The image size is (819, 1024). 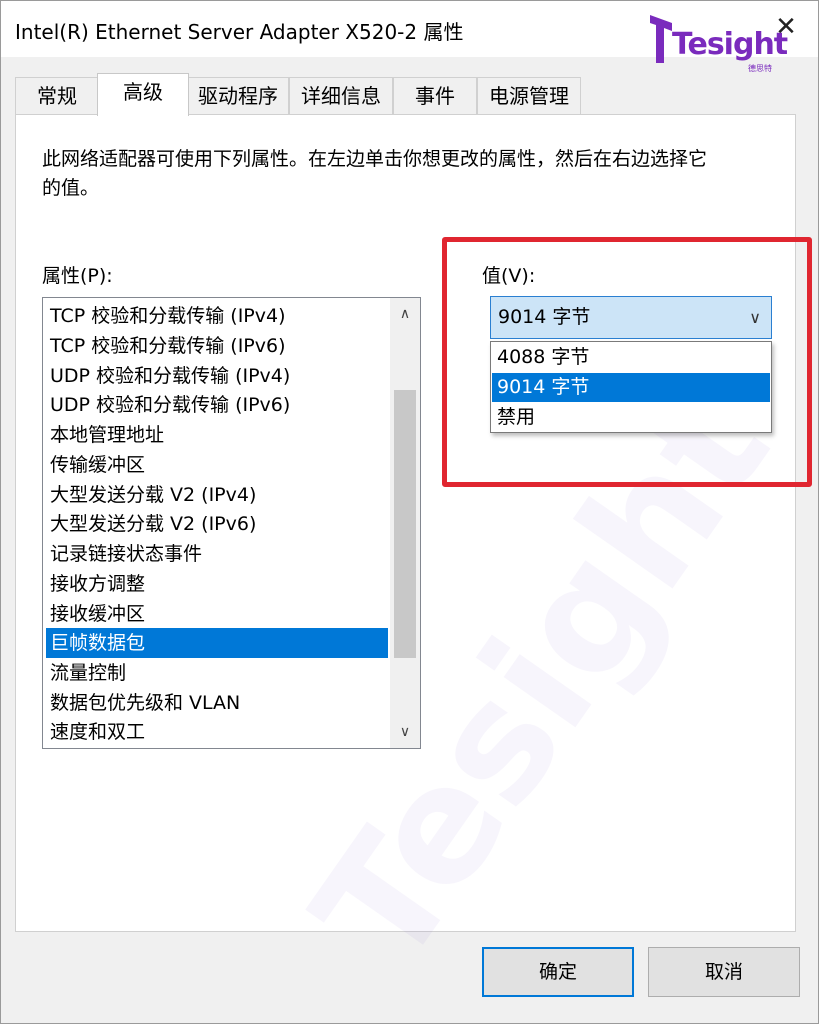 What do you see at coordinates (217, 673) in the screenshot?
I see `list-item: 流量控制` at bounding box center [217, 673].